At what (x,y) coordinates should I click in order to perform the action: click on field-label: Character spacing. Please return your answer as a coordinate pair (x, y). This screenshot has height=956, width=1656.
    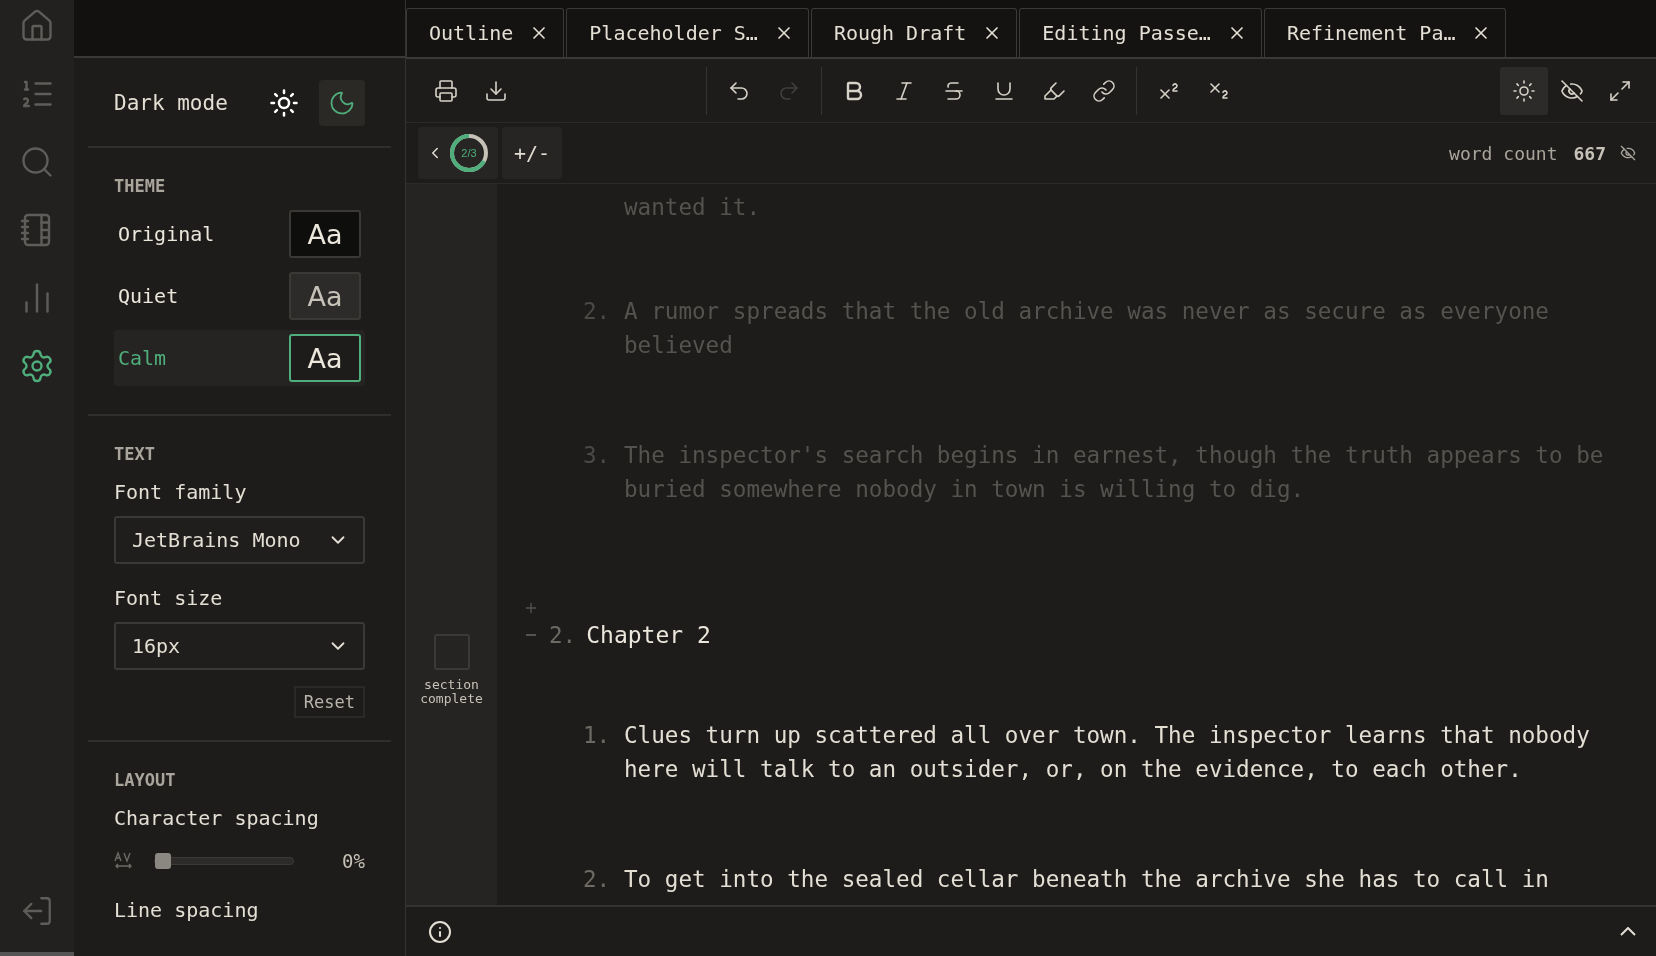
    Looking at the image, I should click on (217, 818).